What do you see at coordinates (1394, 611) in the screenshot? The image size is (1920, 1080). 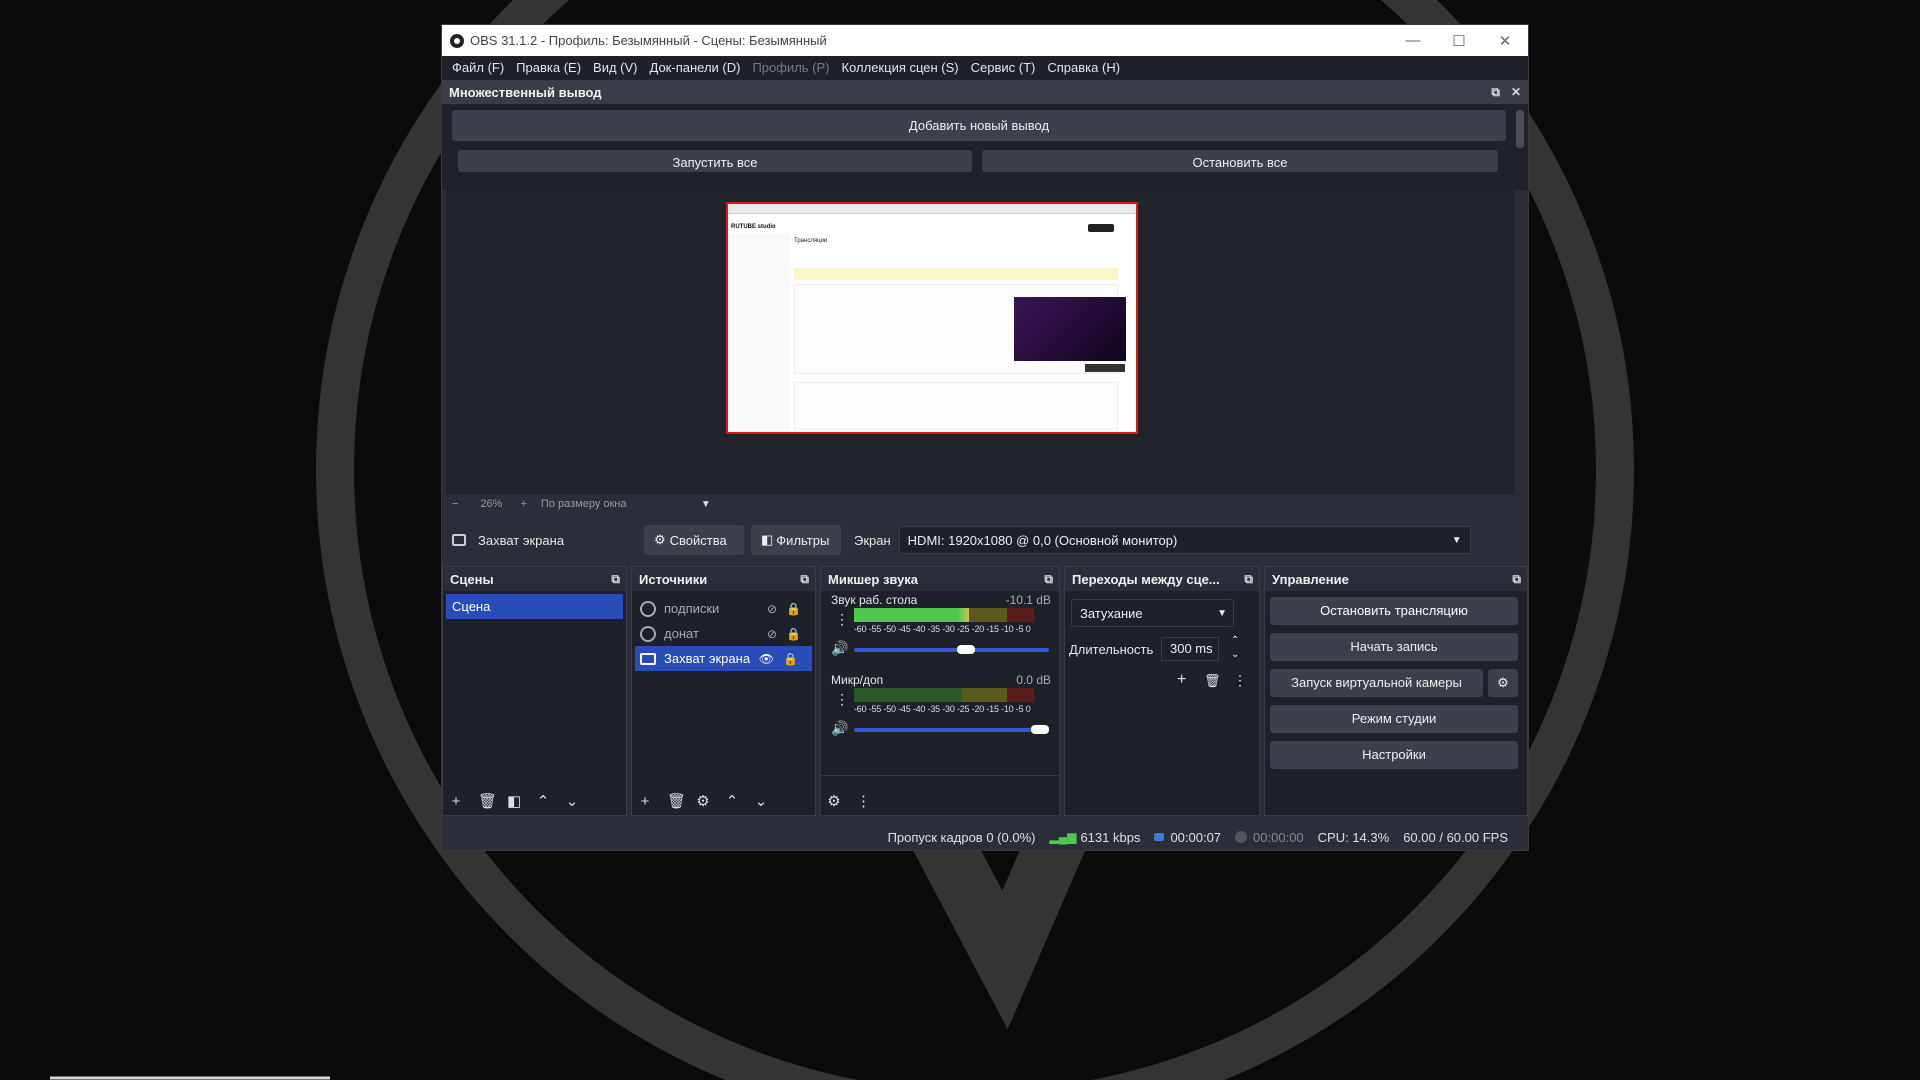 I see `stop-streaming-button: Остановить трансляцию` at bounding box center [1394, 611].